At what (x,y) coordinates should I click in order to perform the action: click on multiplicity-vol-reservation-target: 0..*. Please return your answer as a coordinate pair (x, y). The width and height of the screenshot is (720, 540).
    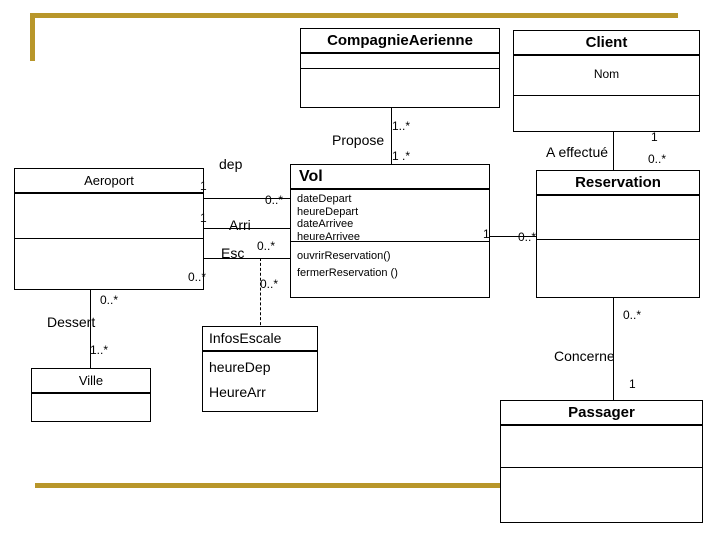
    Looking at the image, I should click on (527, 237).